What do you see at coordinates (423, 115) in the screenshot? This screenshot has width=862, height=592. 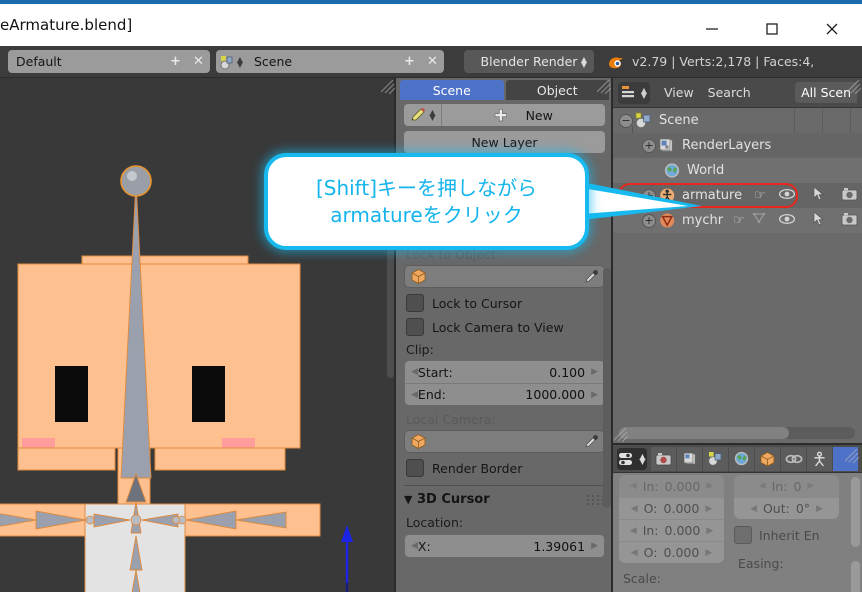 I see `browse-datablock-button: ▲ ▼` at bounding box center [423, 115].